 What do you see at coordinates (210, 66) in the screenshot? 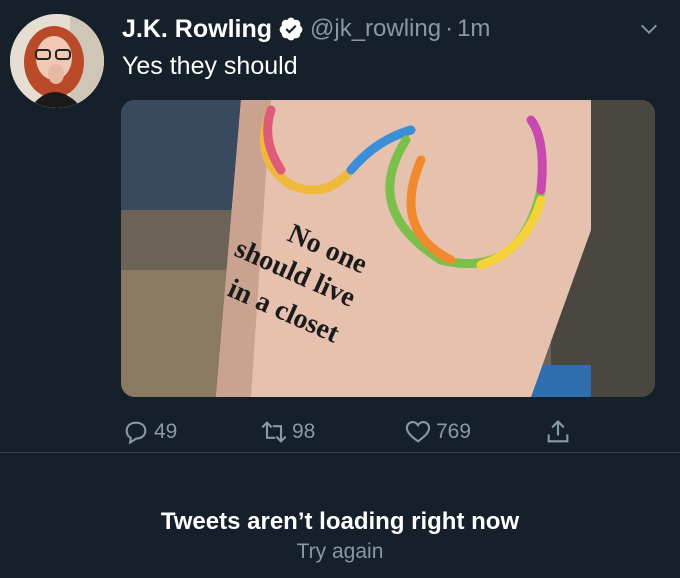
I see `tweet-text: Yes they should` at bounding box center [210, 66].